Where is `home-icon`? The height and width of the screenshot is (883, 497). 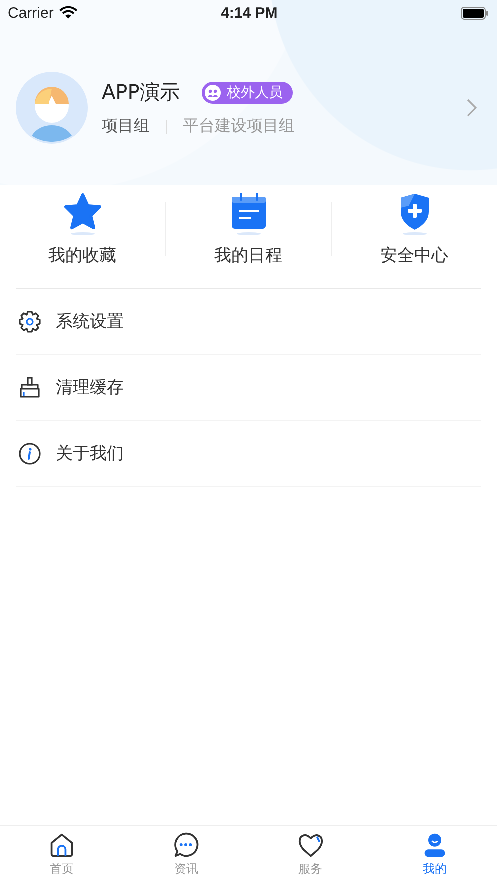
home-icon is located at coordinates (62, 845).